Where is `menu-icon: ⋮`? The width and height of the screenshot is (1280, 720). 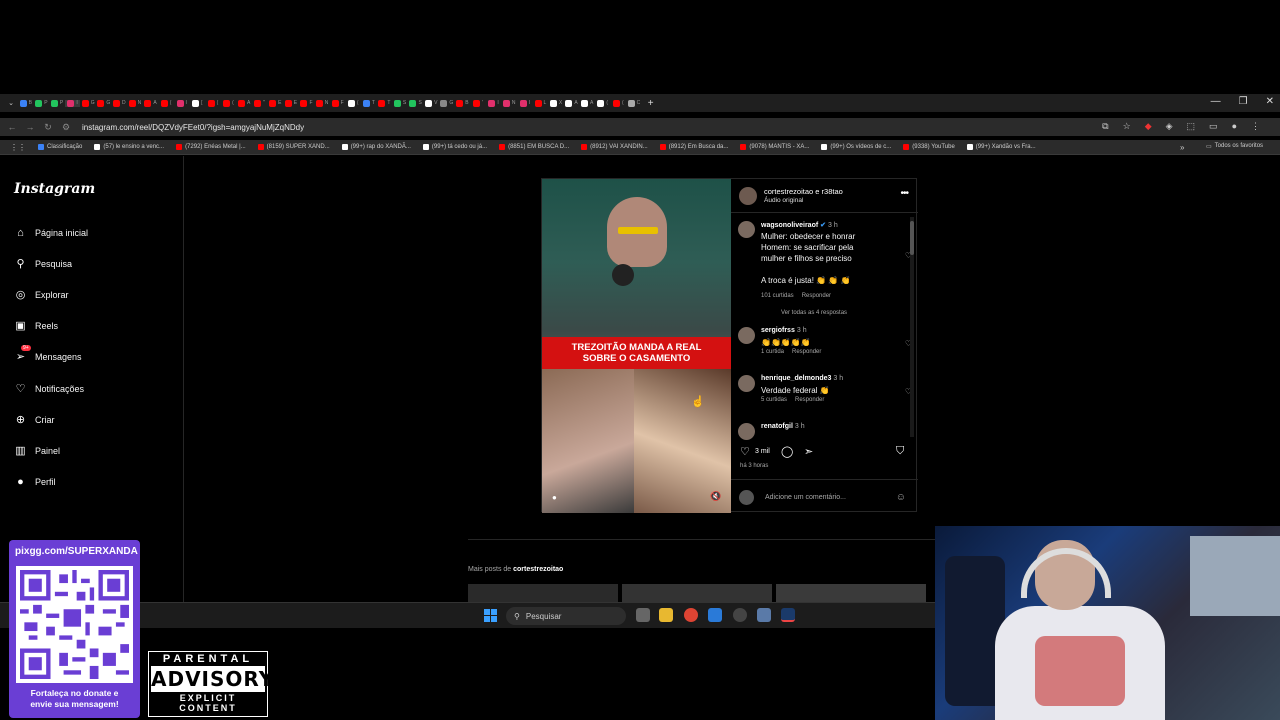 menu-icon: ⋮ is located at coordinates (1255, 126).